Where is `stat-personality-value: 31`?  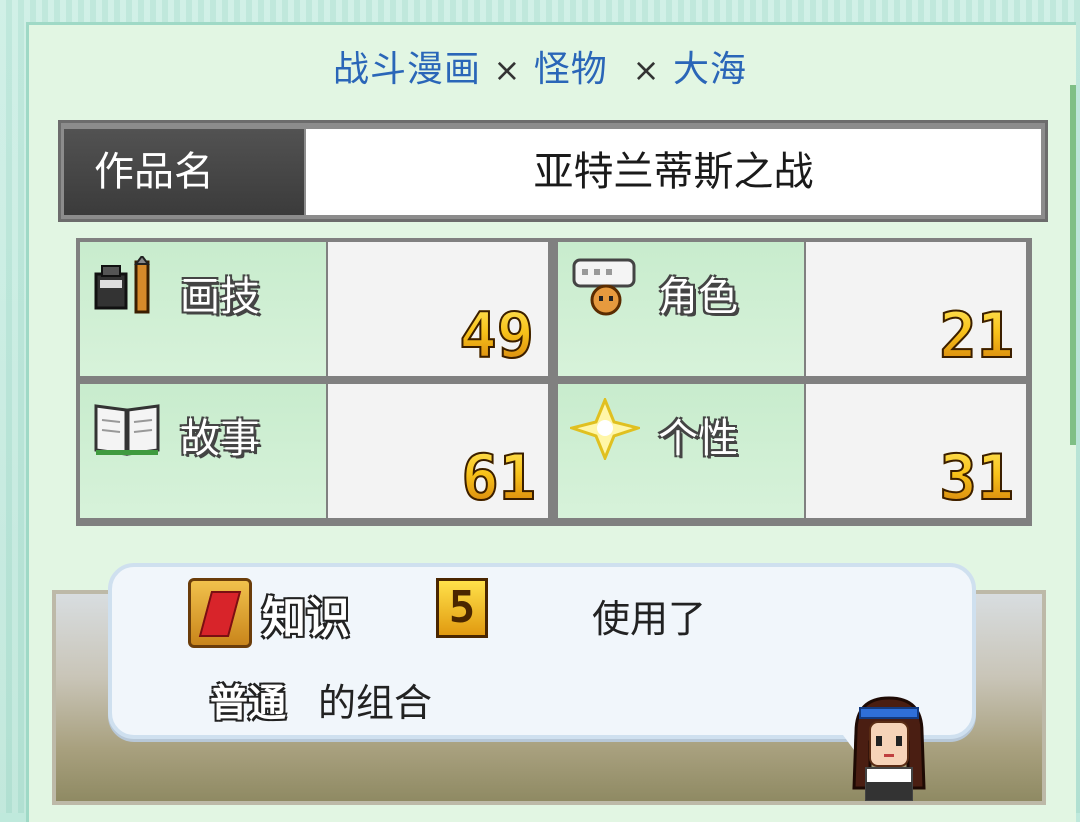
stat-personality-value: 31 is located at coordinates (976, 477).